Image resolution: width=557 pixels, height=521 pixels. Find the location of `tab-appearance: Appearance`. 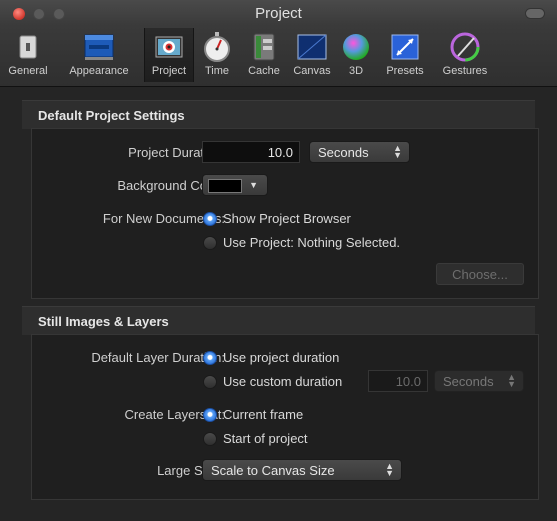

tab-appearance: Appearance is located at coordinates (99, 55).